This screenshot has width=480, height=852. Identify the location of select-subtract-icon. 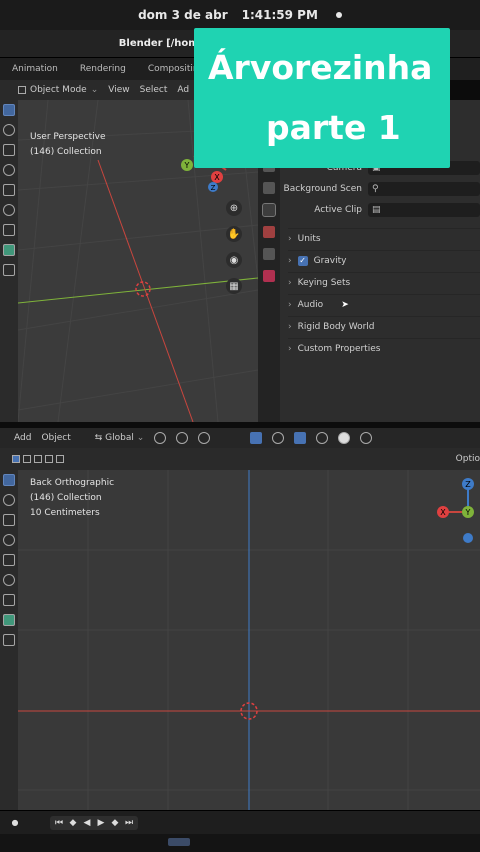
(38, 459).